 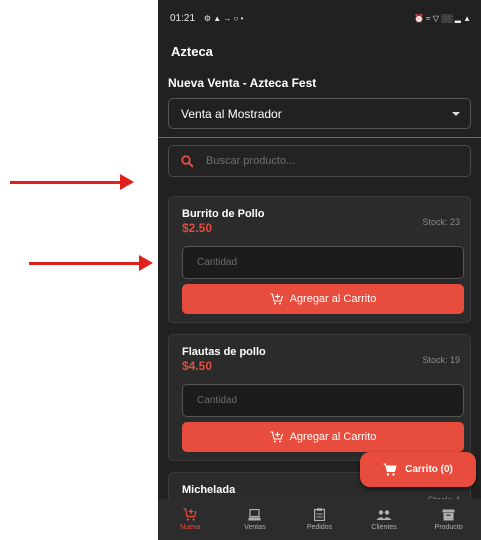 I want to click on nav-label: Nueva, so click(x=190, y=527).